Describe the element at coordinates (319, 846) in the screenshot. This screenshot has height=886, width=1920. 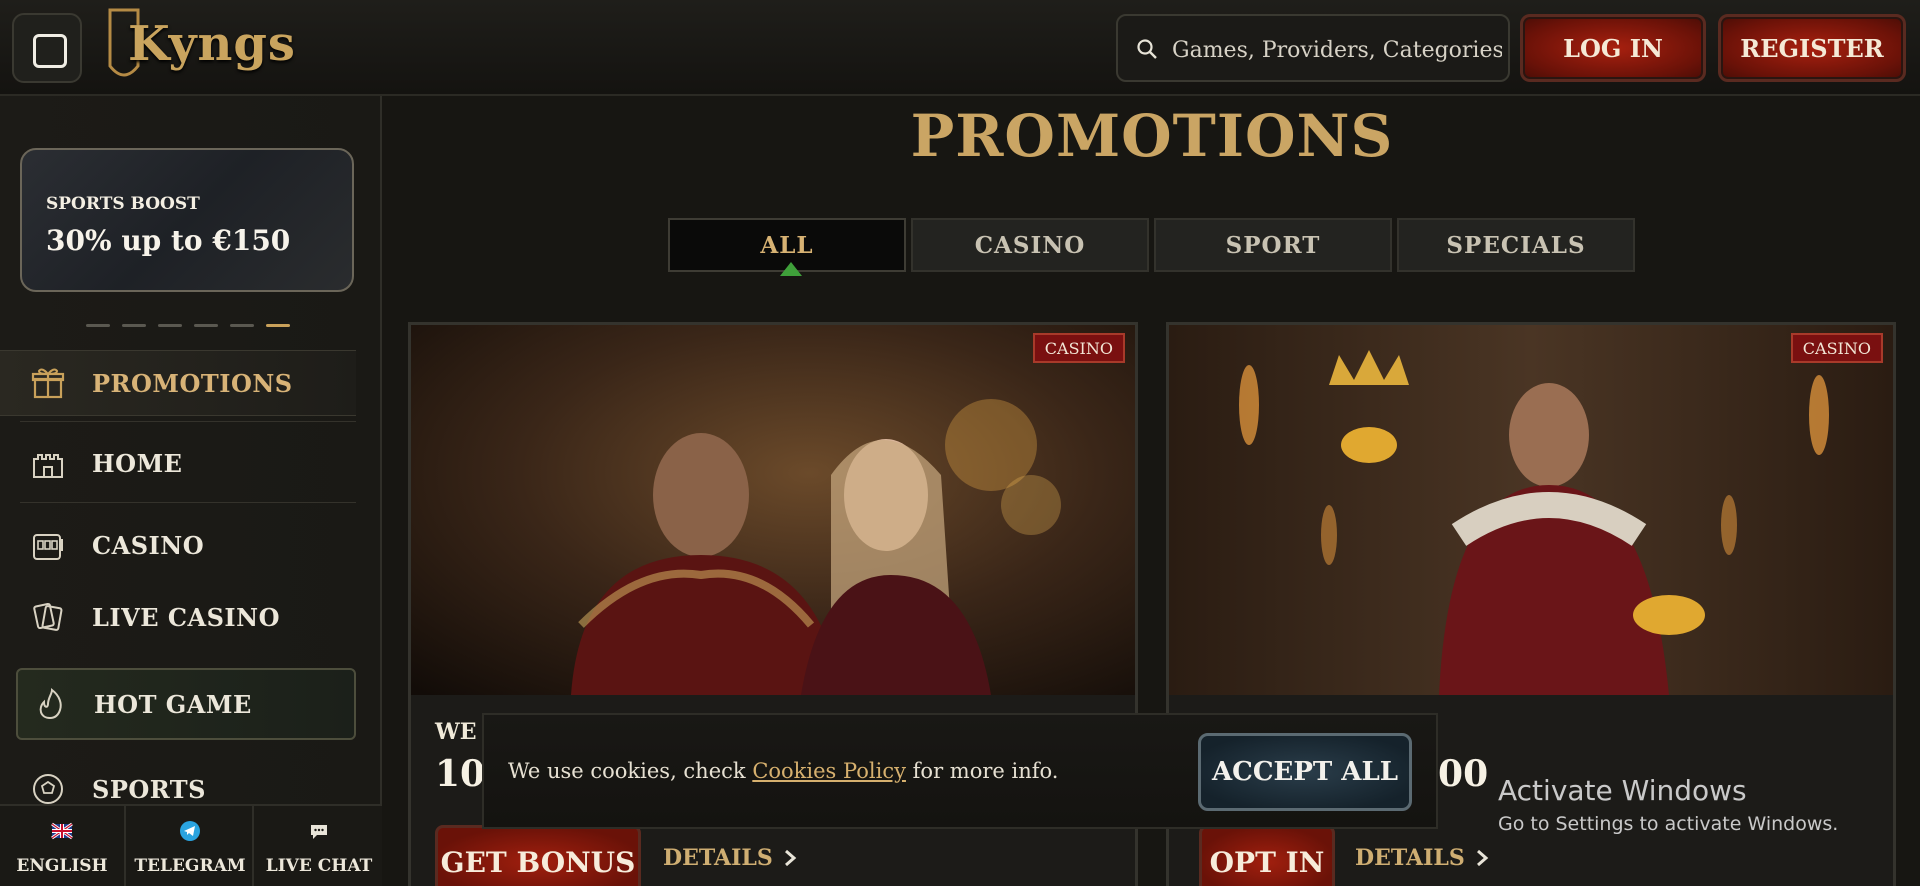
I see `live-chat-button: LIVE CHAT` at that location.